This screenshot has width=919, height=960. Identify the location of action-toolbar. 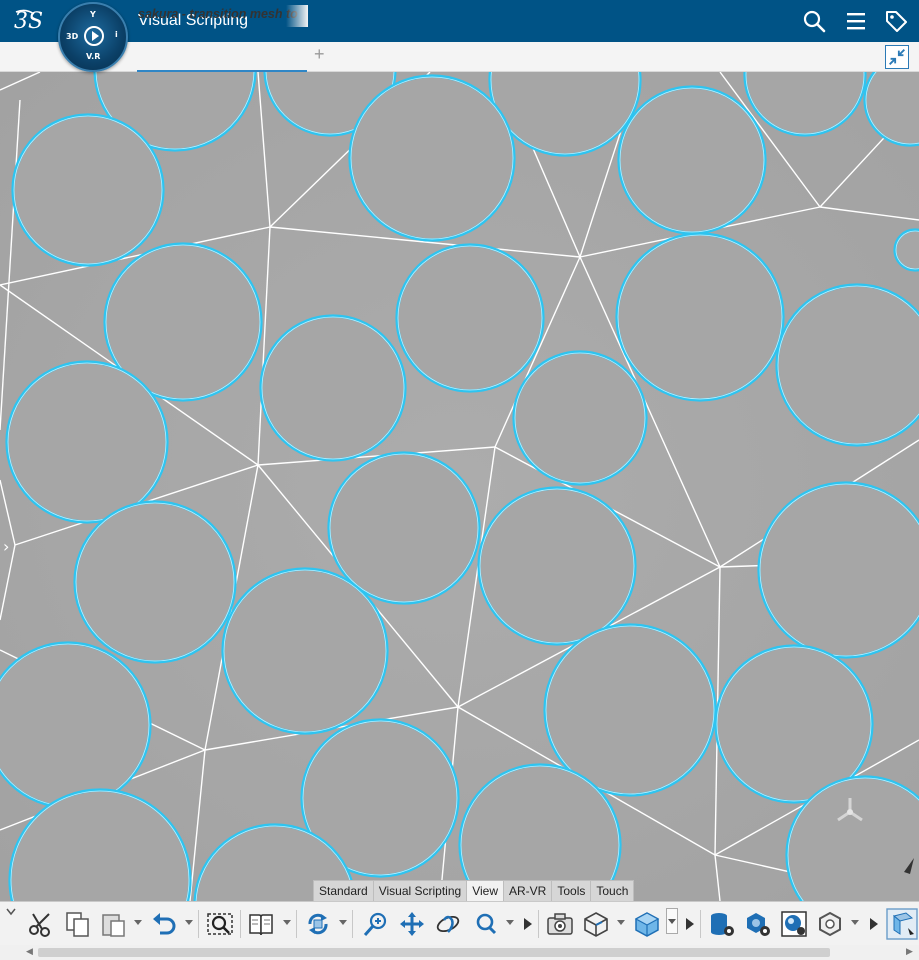
(459, 923).